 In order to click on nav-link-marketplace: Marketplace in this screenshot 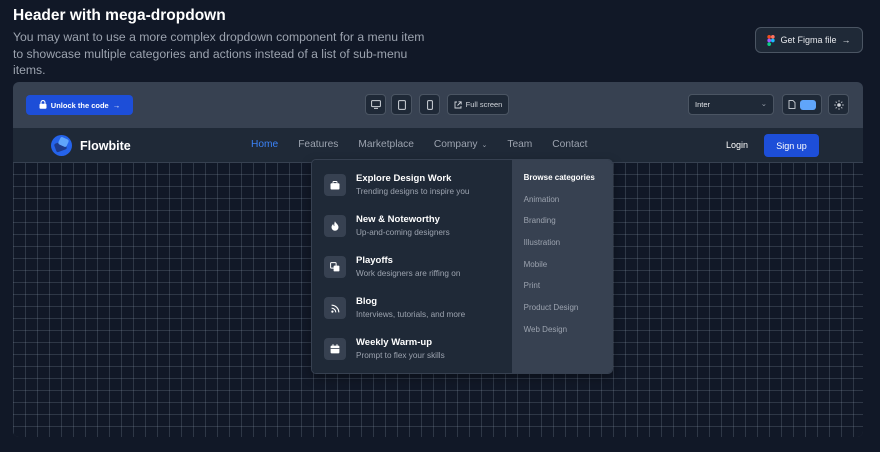, I will do `click(386, 144)`.